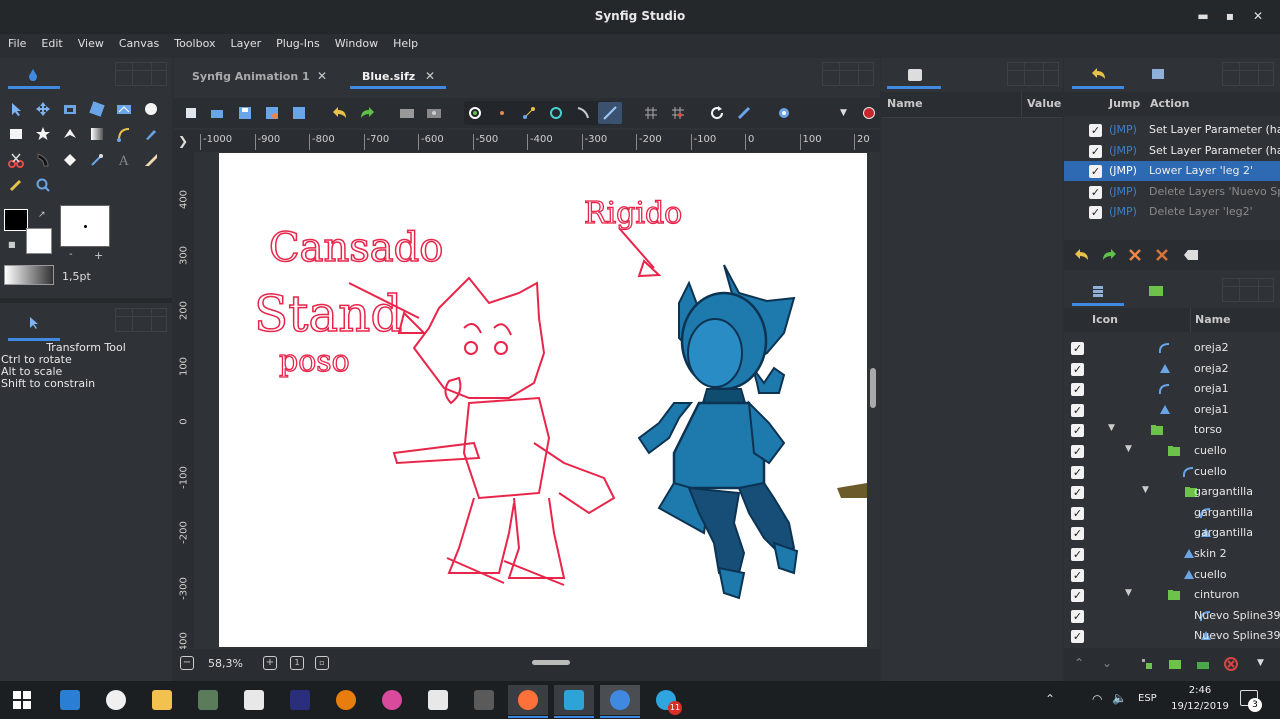  What do you see at coordinates (356, 42) in the screenshot?
I see `menu-window: Window` at bounding box center [356, 42].